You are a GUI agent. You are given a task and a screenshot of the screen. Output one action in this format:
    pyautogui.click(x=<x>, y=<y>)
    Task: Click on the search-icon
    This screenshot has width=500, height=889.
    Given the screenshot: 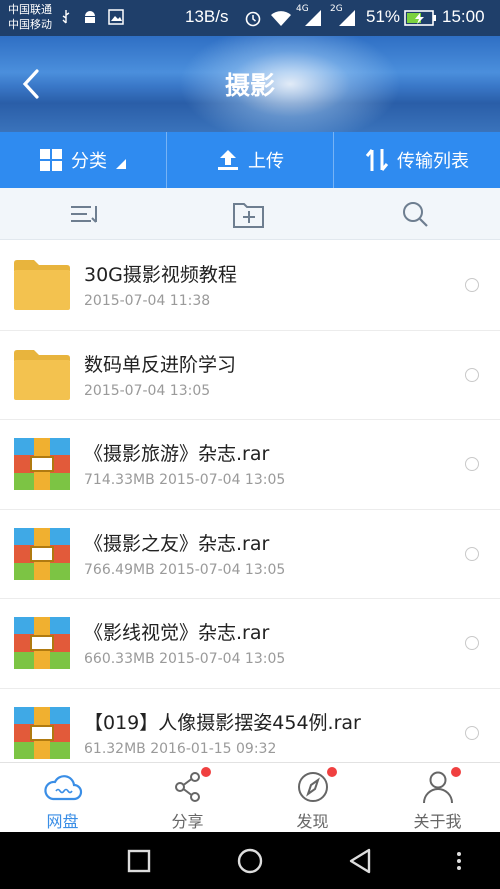 What is the action you would take?
    pyautogui.click(x=415, y=214)
    